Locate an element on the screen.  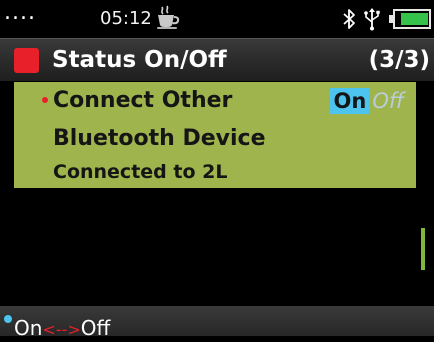
setting-row-connect-other: Connect Other On Off is located at coordinates (215, 101).